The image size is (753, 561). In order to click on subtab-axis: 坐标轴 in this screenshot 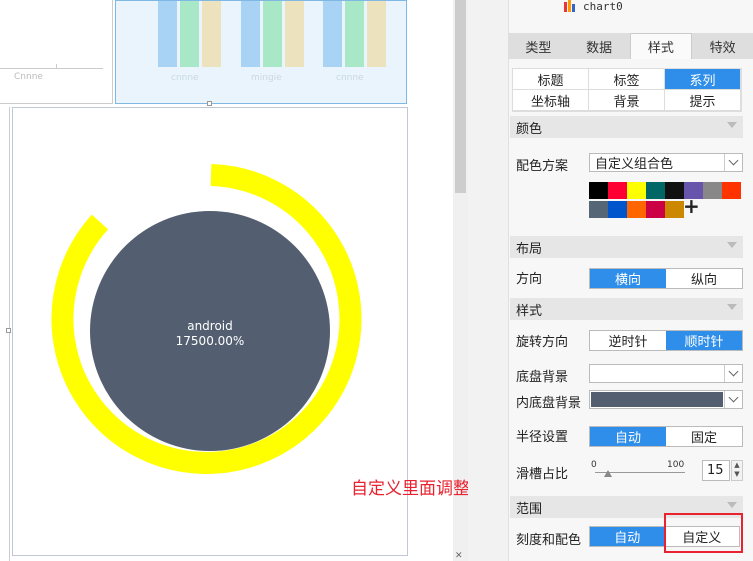, I will do `click(551, 100)`.